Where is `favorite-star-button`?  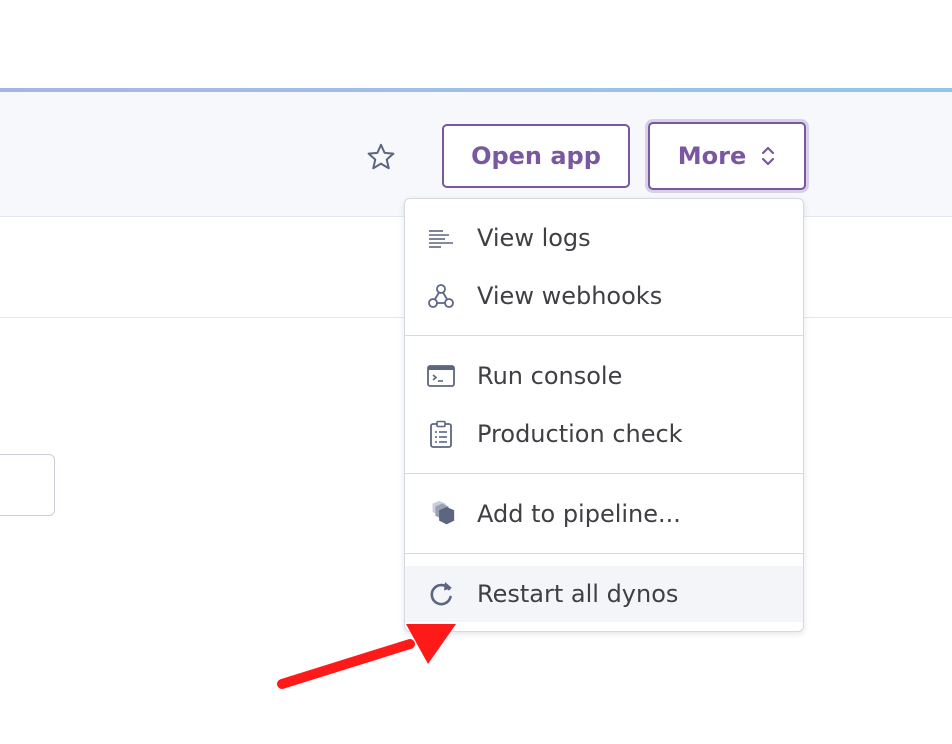
favorite-star-button is located at coordinates (381, 157).